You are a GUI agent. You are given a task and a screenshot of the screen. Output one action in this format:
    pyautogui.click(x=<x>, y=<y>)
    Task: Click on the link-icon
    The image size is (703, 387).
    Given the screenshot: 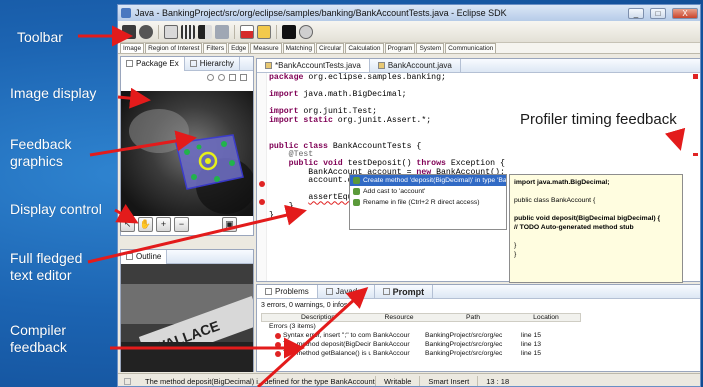 What is the action you would take?
    pyautogui.click(x=243, y=77)
    